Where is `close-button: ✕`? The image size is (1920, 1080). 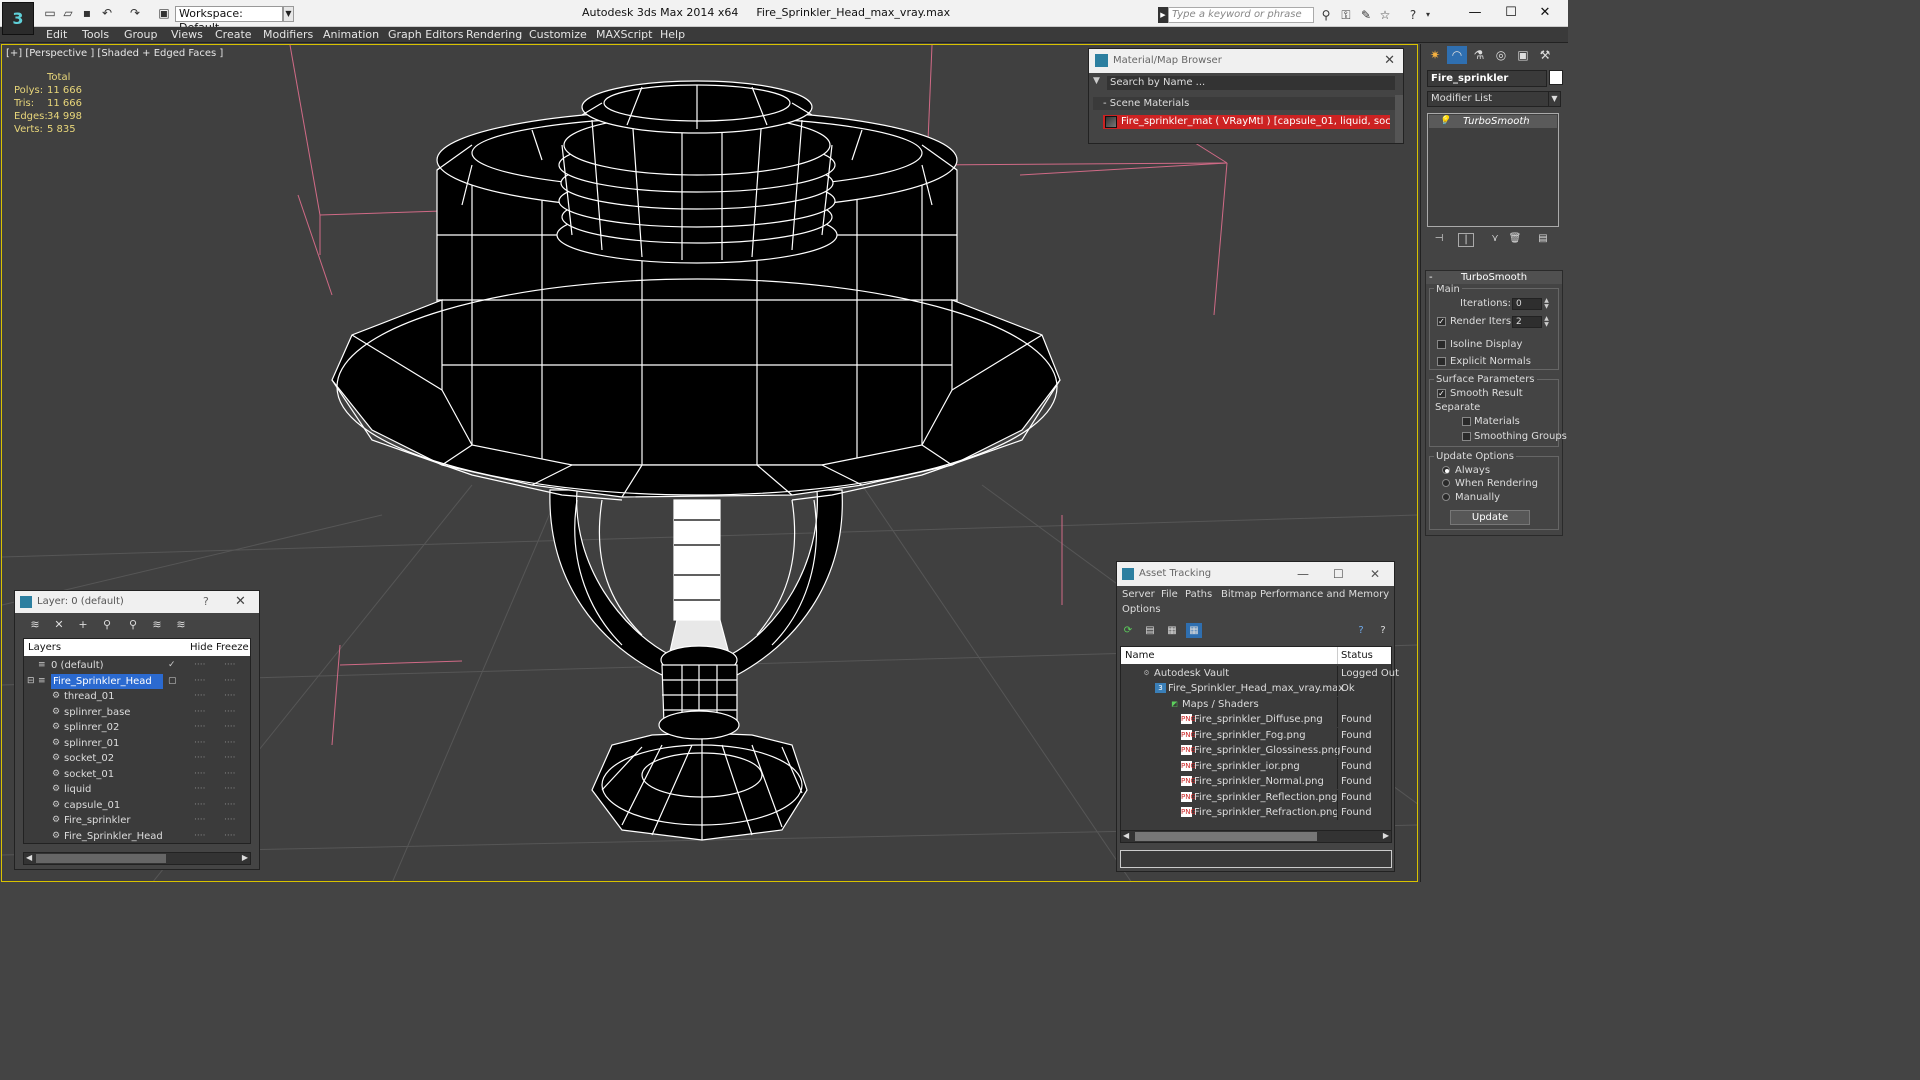 close-button: ✕ is located at coordinates (1545, 13).